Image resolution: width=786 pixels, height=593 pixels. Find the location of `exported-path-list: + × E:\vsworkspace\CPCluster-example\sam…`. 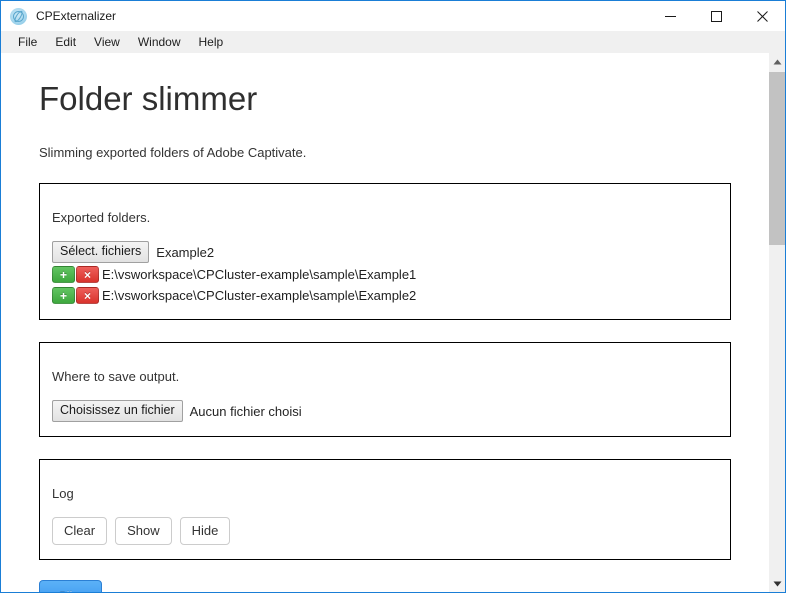

exported-path-list: + × E:\vsworkspace\CPCluster-example\sam… is located at coordinates (384, 285).